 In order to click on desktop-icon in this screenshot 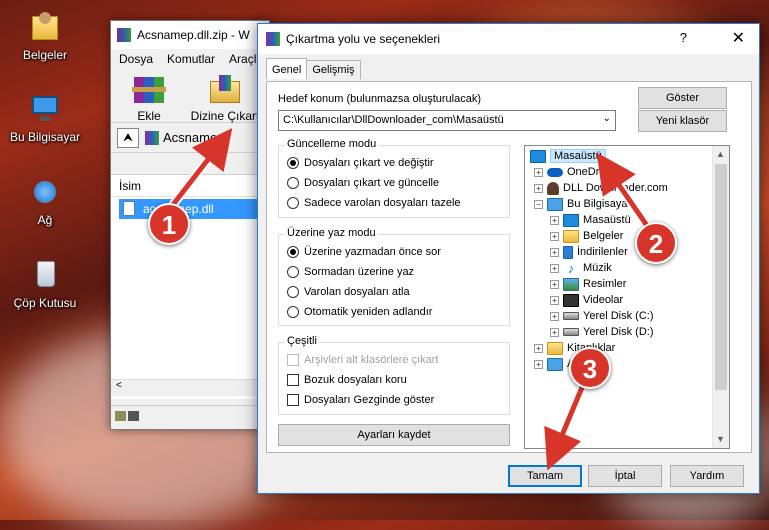, I will do `click(571, 220)`.